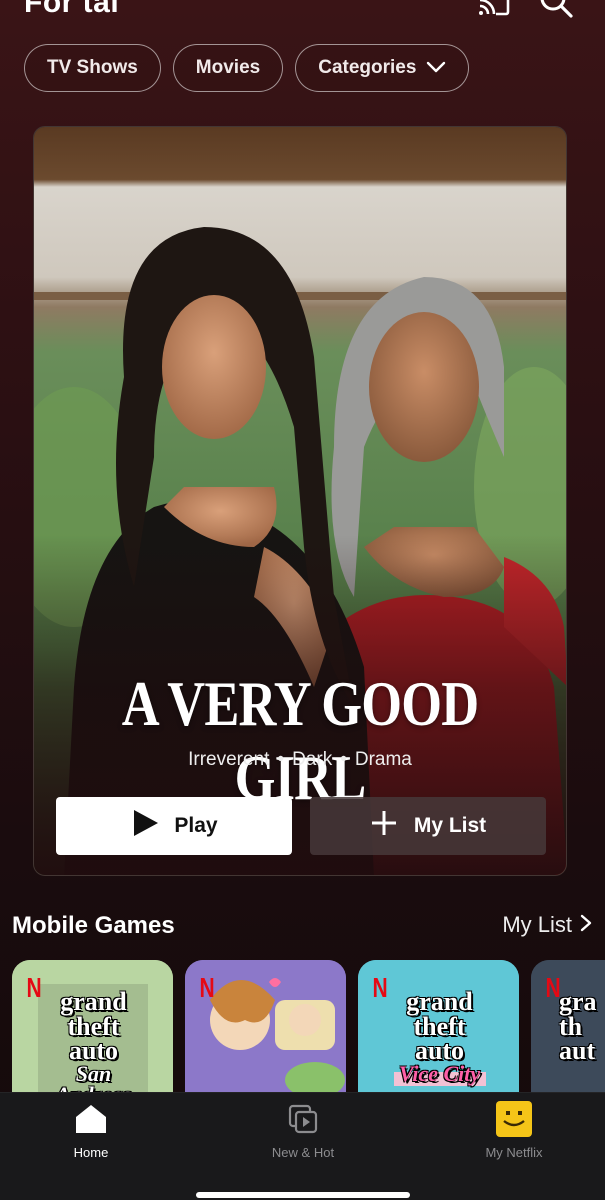  I want to click on chip-label: Categories, so click(367, 67).